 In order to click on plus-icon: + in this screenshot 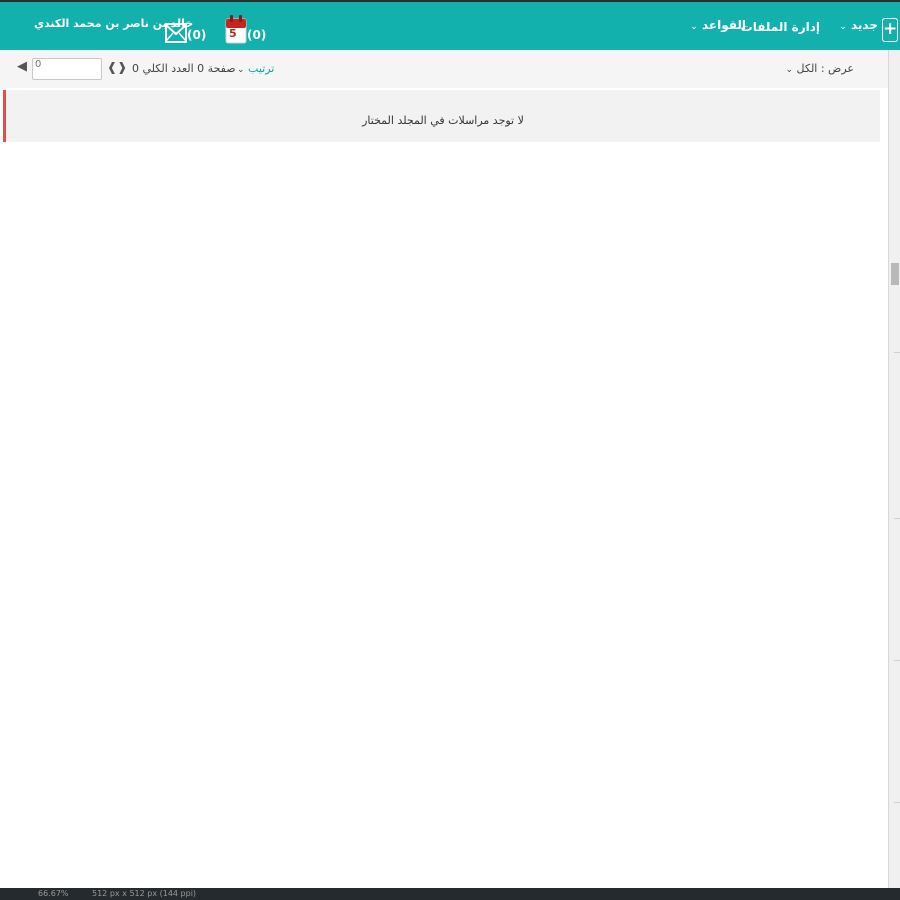, I will do `click(890, 29)`.